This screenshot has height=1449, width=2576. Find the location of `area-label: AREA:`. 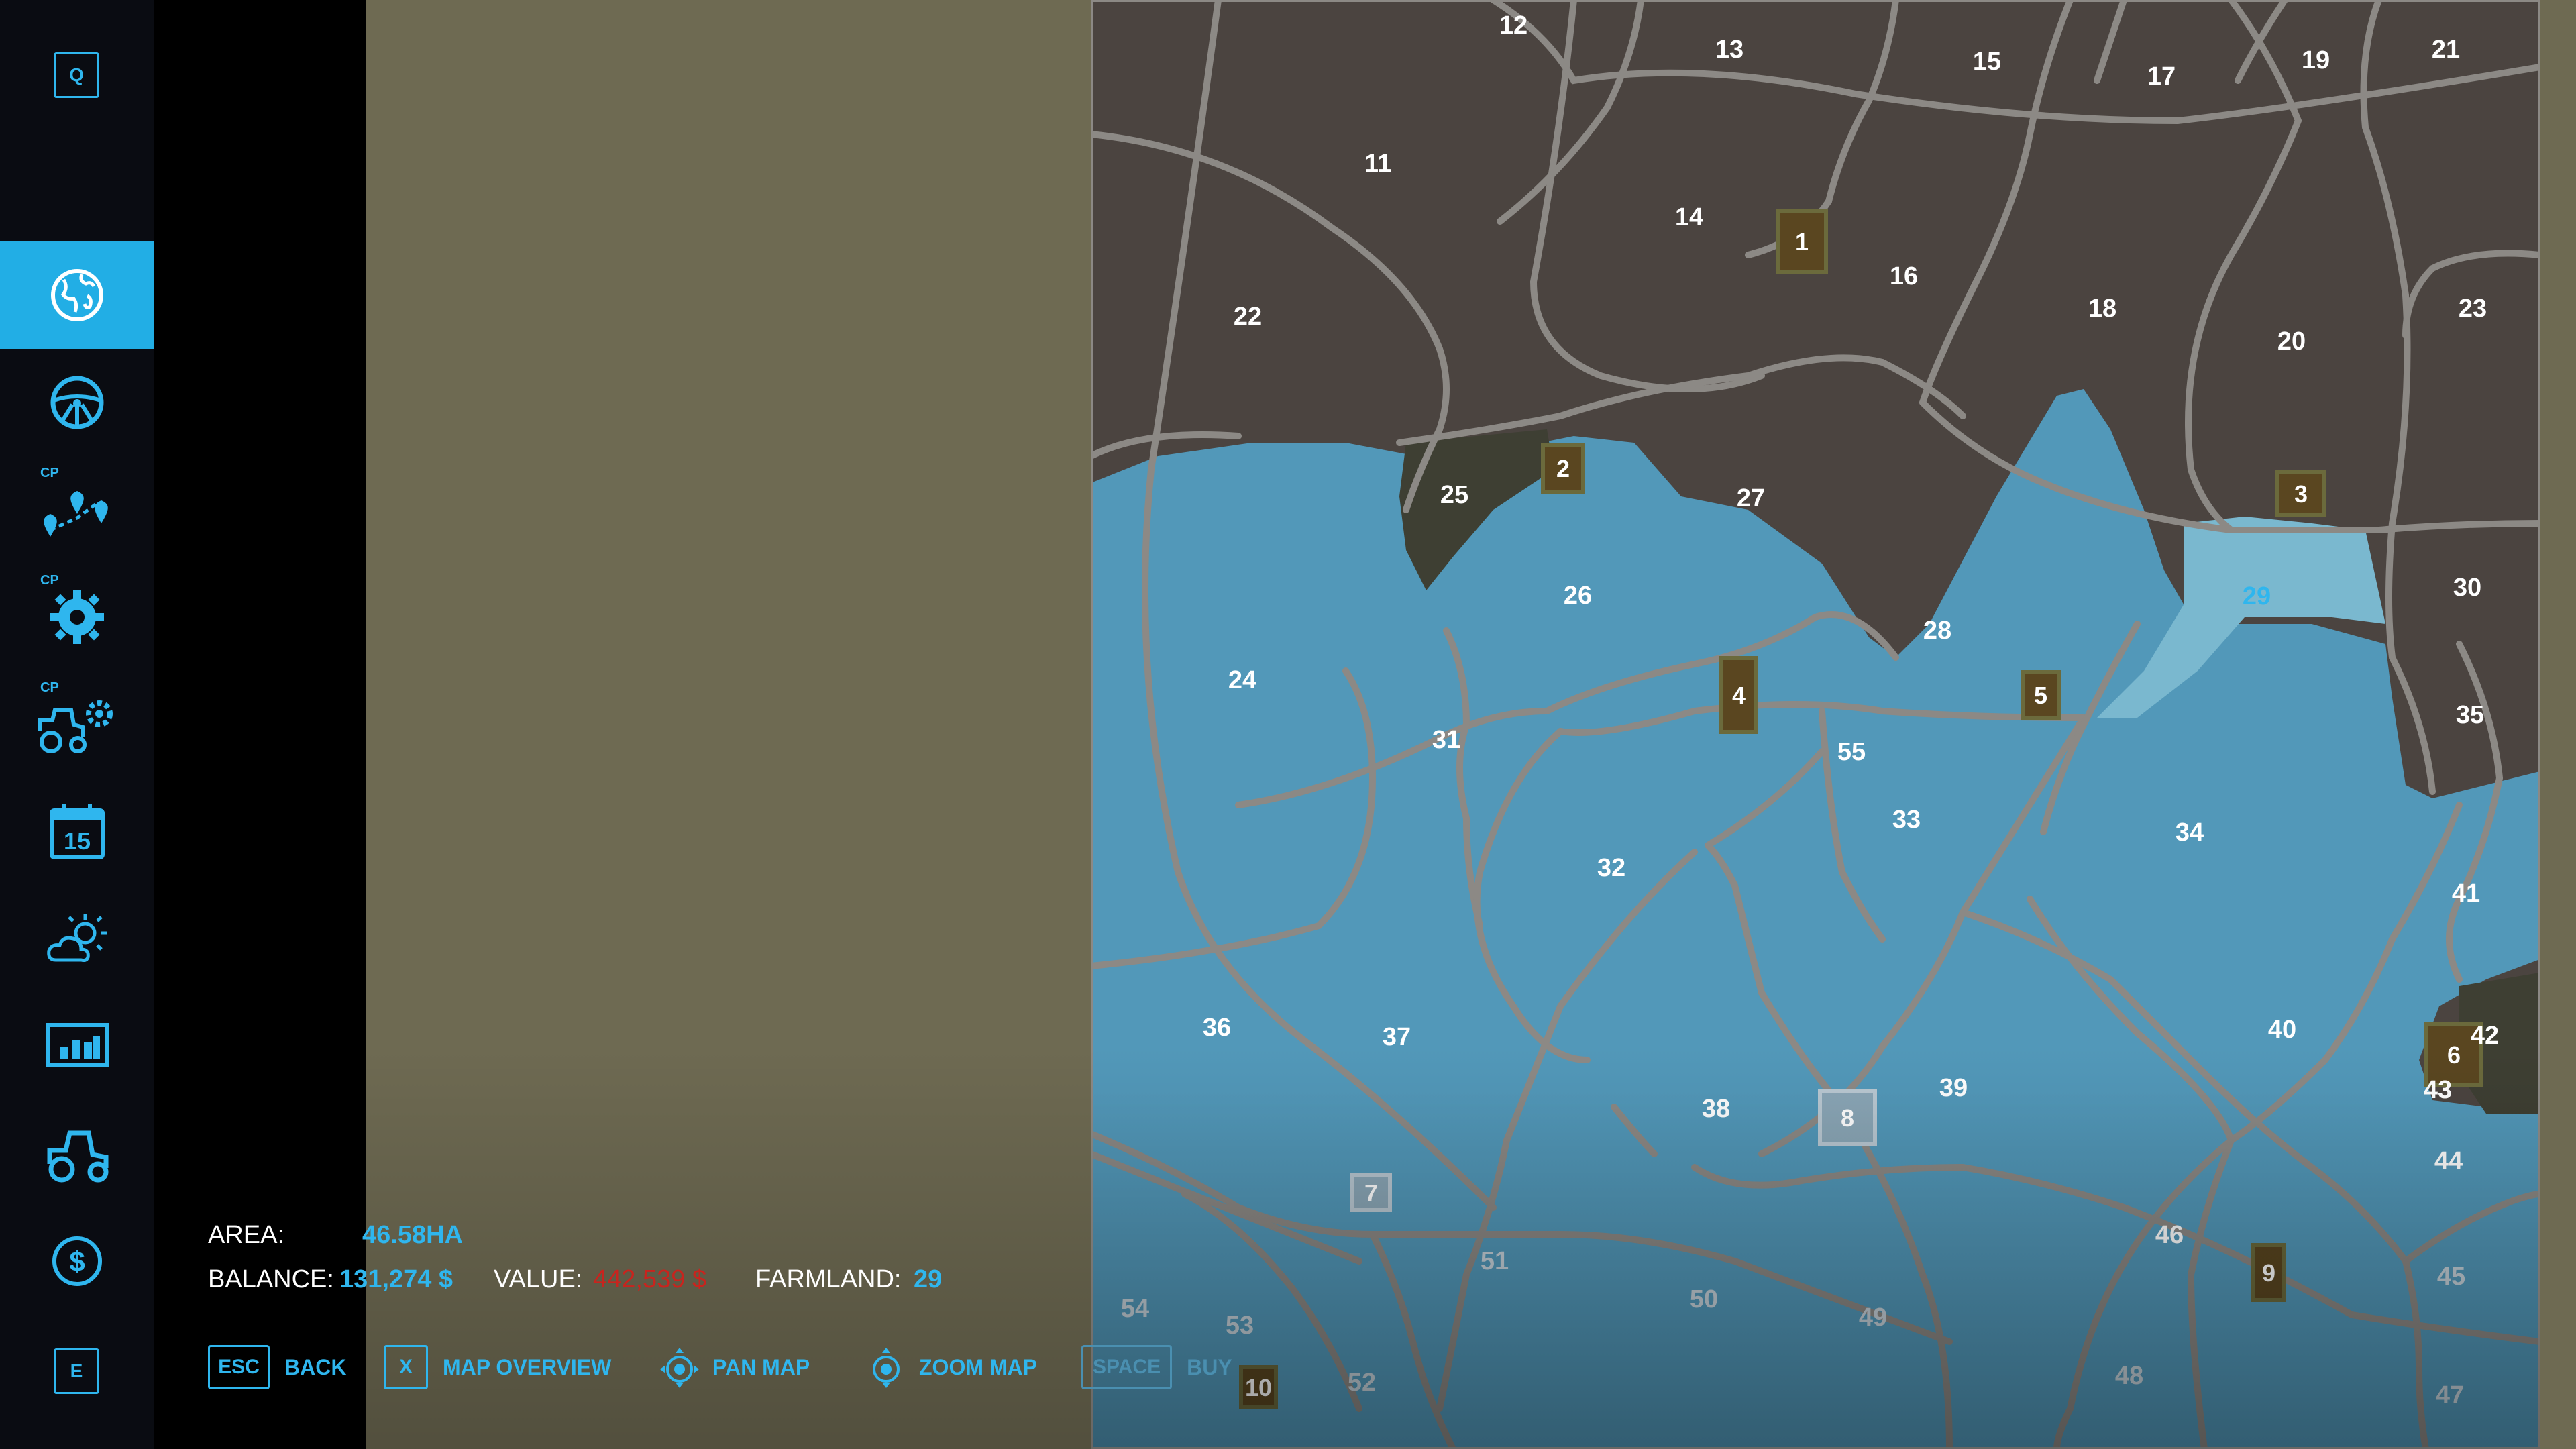

area-label: AREA: is located at coordinates (246, 1235).